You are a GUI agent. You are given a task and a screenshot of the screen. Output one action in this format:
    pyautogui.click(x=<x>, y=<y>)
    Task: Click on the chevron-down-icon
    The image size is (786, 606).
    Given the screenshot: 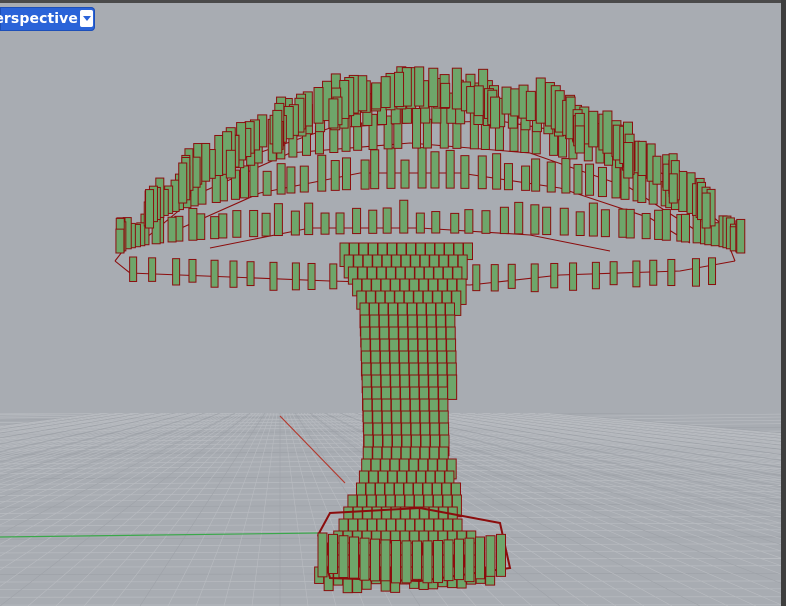 What is the action you would take?
    pyautogui.click(x=86, y=18)
    